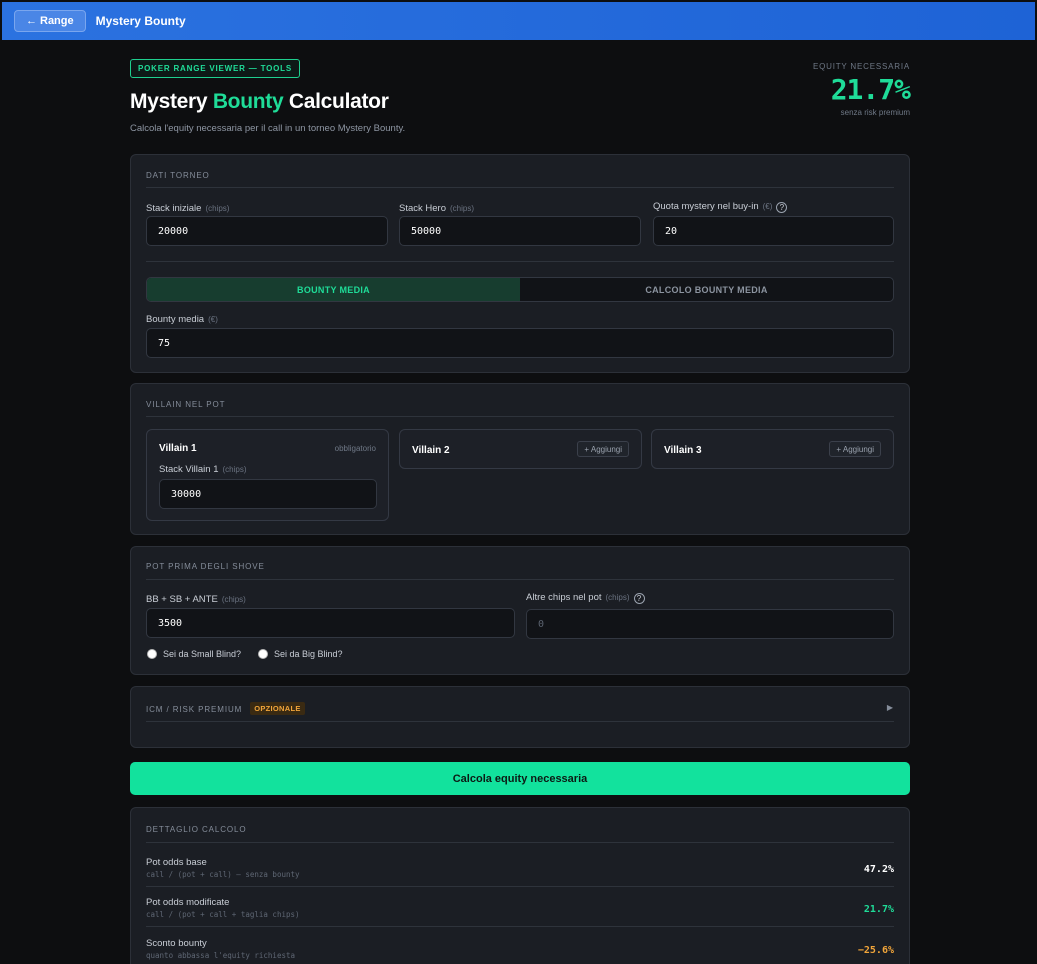 This screenshot has height=964, width=1037. What do you see at coordinates (890, 707) in the screenshot?
I see `chevron-right-icon: ▶` at bounding box center [890, 707].